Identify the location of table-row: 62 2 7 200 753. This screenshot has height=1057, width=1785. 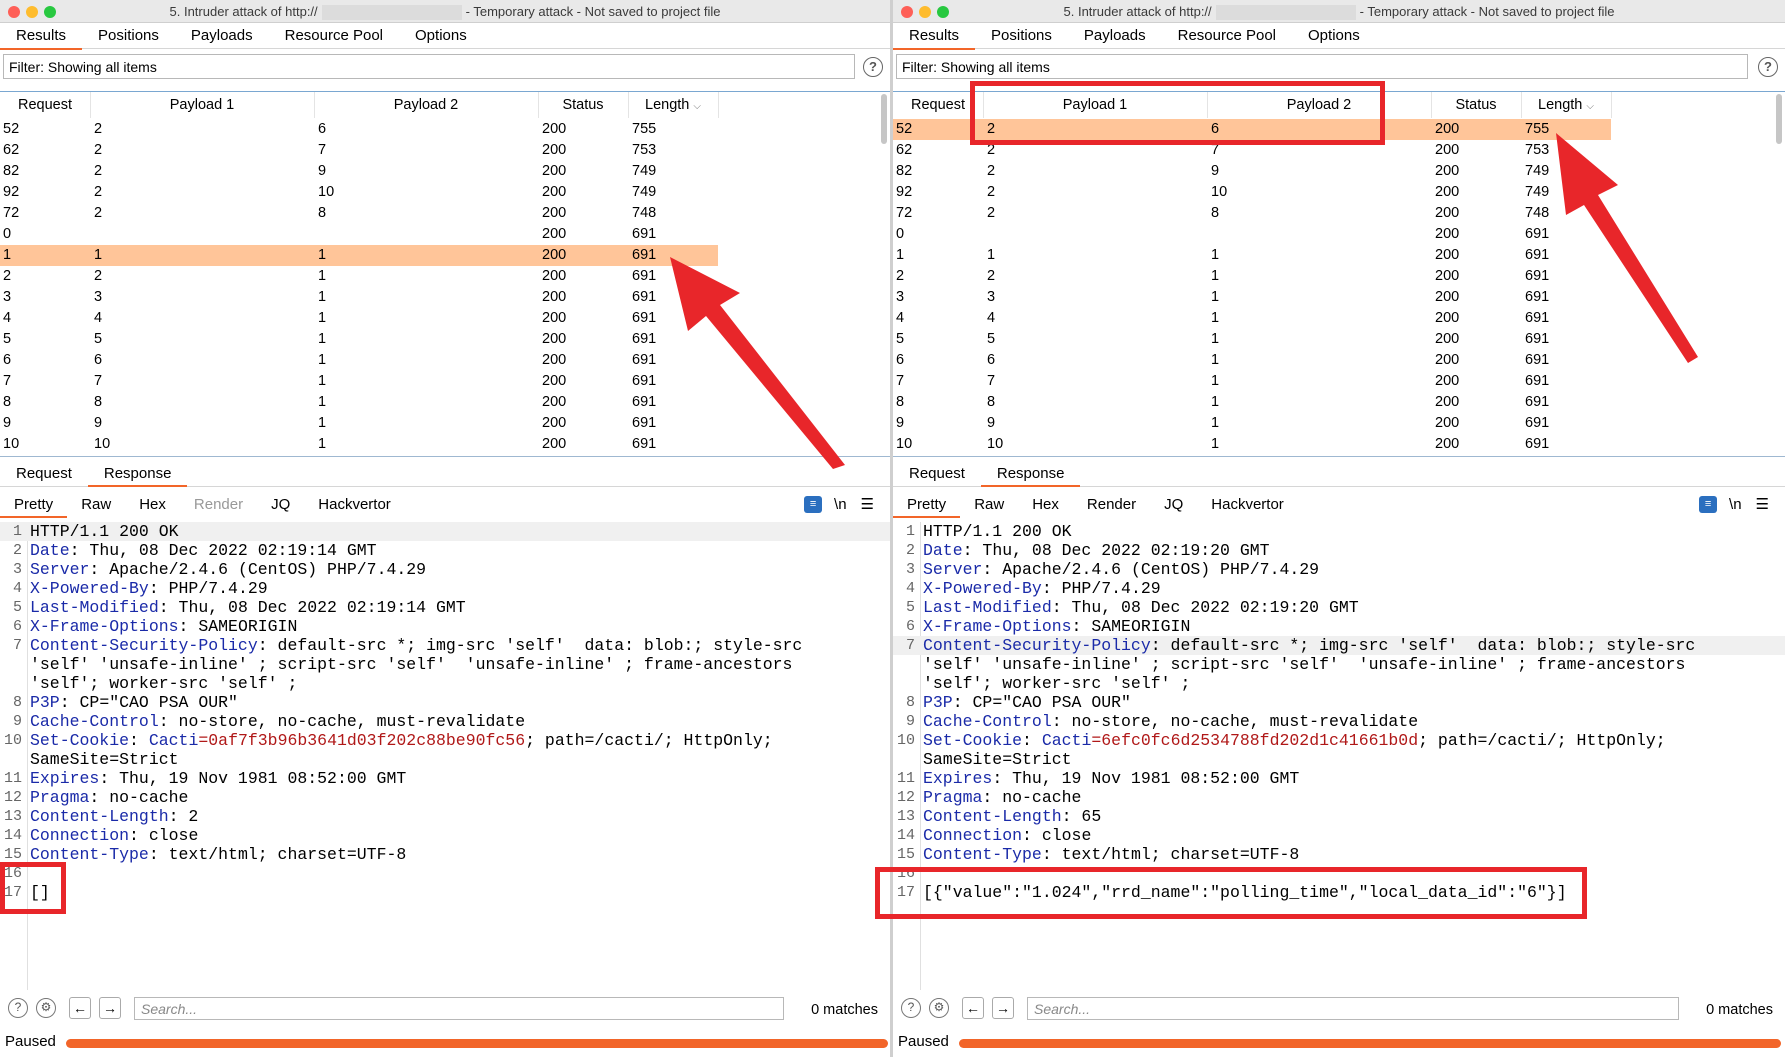
(445, 150).